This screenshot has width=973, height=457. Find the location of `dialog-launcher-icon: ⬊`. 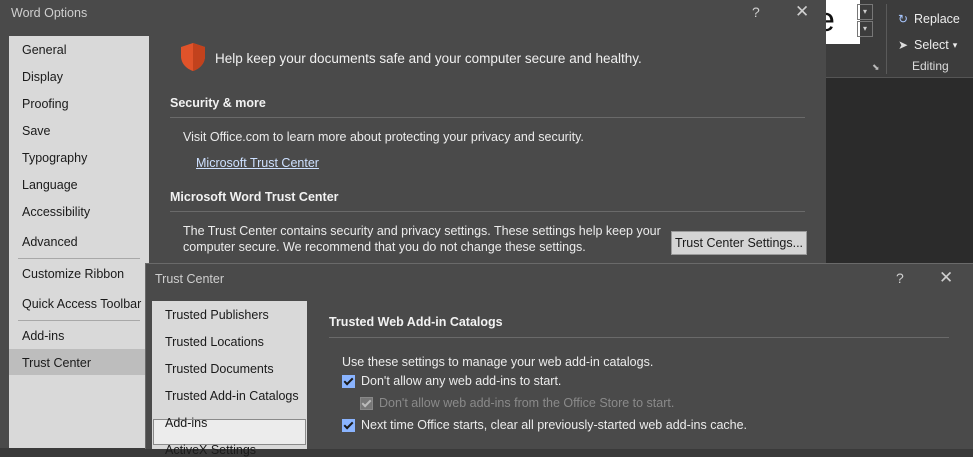

dialog-launcher-icon: ⬊ is located at coordinates (876, 67).